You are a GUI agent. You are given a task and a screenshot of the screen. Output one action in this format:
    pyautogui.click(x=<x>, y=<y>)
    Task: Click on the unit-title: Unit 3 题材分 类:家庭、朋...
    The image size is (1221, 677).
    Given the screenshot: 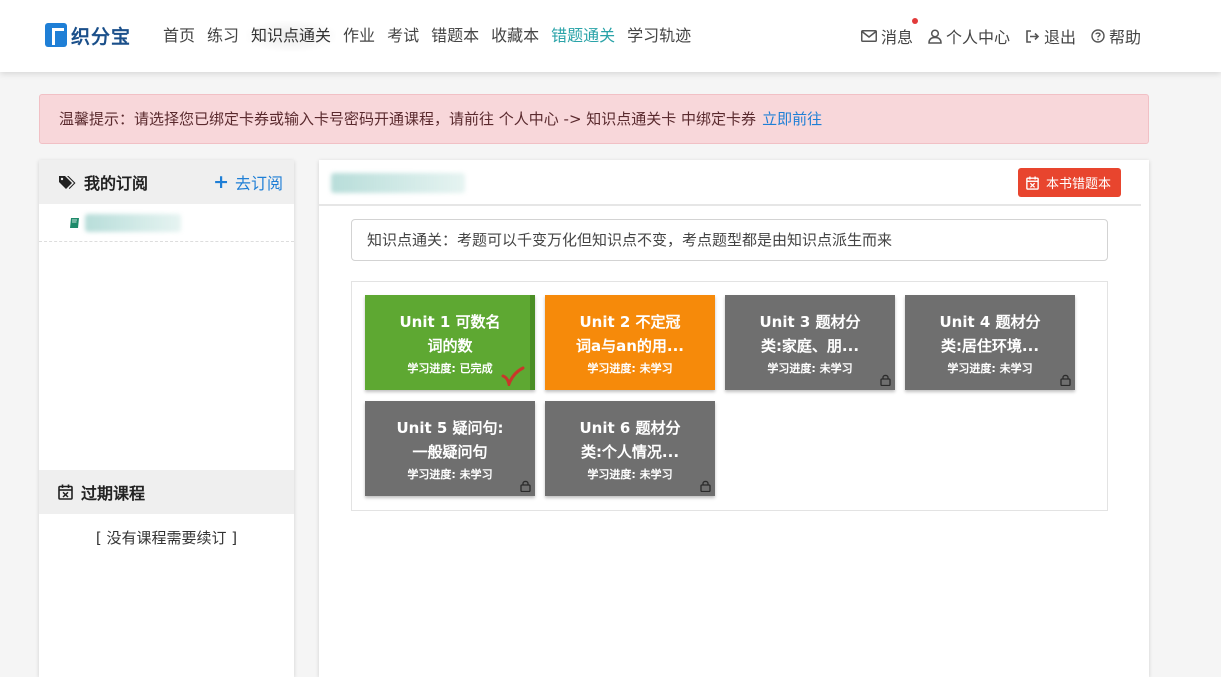 What is the action you would take?
    pyautogui.click(x=810, y=334)
    